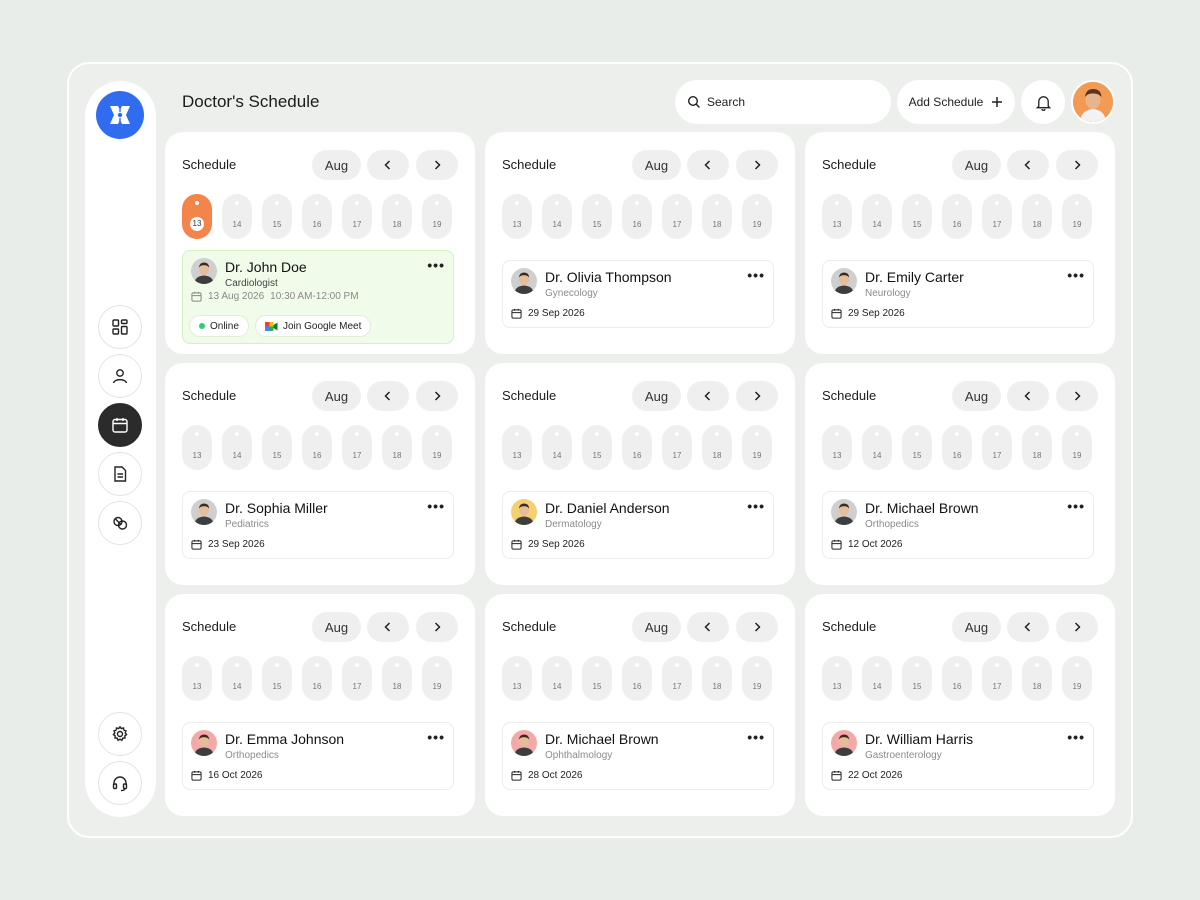 The width and height of the screenshot is (1200, 900). What do you see at coordinates (1043, 102) in the screenshot?
I see `notifications-button` at bounding box center [1043, 102].